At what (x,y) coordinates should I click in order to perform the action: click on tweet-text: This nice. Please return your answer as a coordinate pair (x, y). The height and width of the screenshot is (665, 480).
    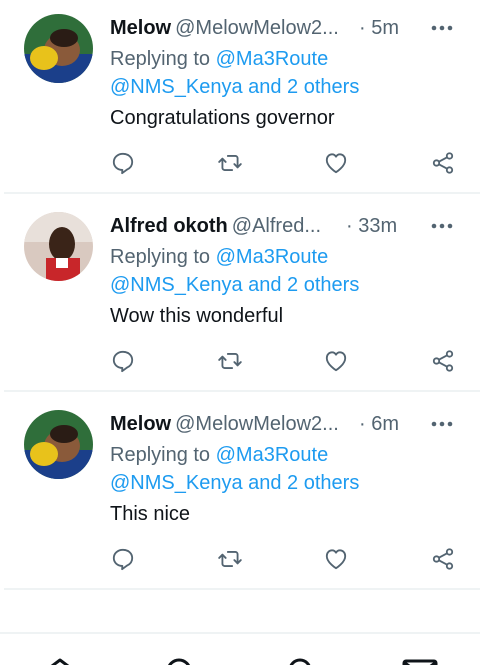
    Looking at the image, I should click on (150, 514).